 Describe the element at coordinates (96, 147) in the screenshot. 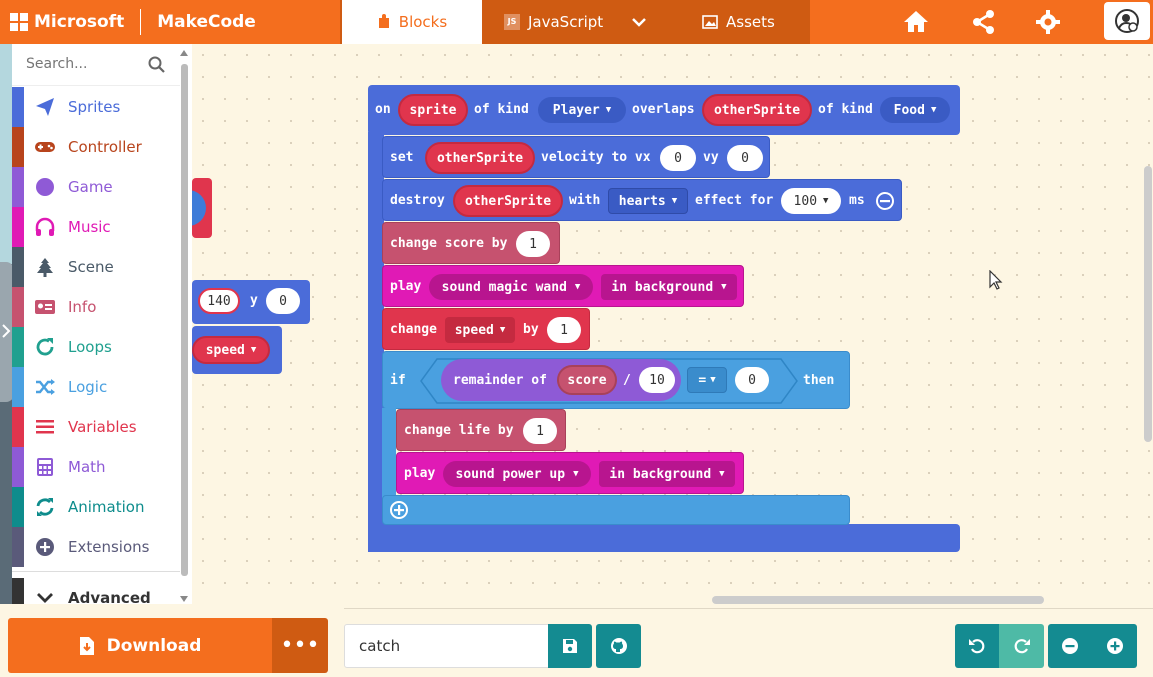

I see `category-controller: Controller` at that location.